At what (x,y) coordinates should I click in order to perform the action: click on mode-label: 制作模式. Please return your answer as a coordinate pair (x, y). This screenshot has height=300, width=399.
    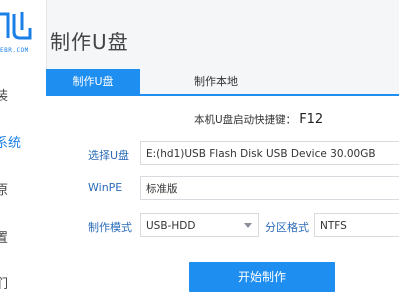
    Looking at the image, I should click on (110, 227).